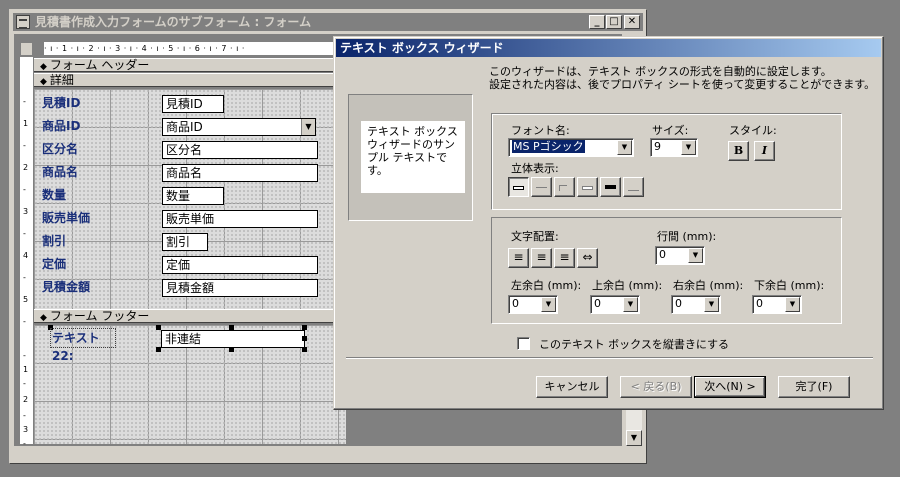  What do you see at coordinates (597, 303) in the screenshot?
I see `top-margin-value: 0` at bounding box center [597, 303].